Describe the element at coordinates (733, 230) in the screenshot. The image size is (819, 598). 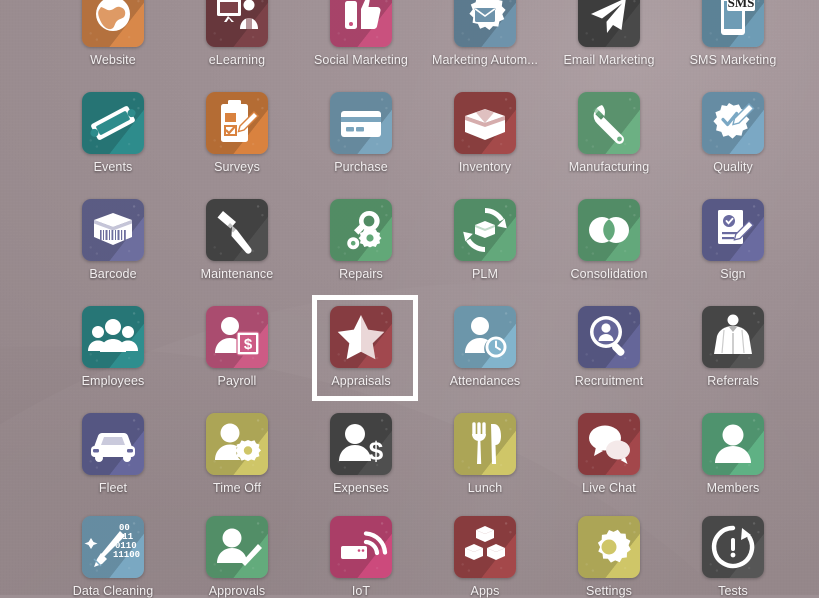
I see `signed-doc-icon` at that location.